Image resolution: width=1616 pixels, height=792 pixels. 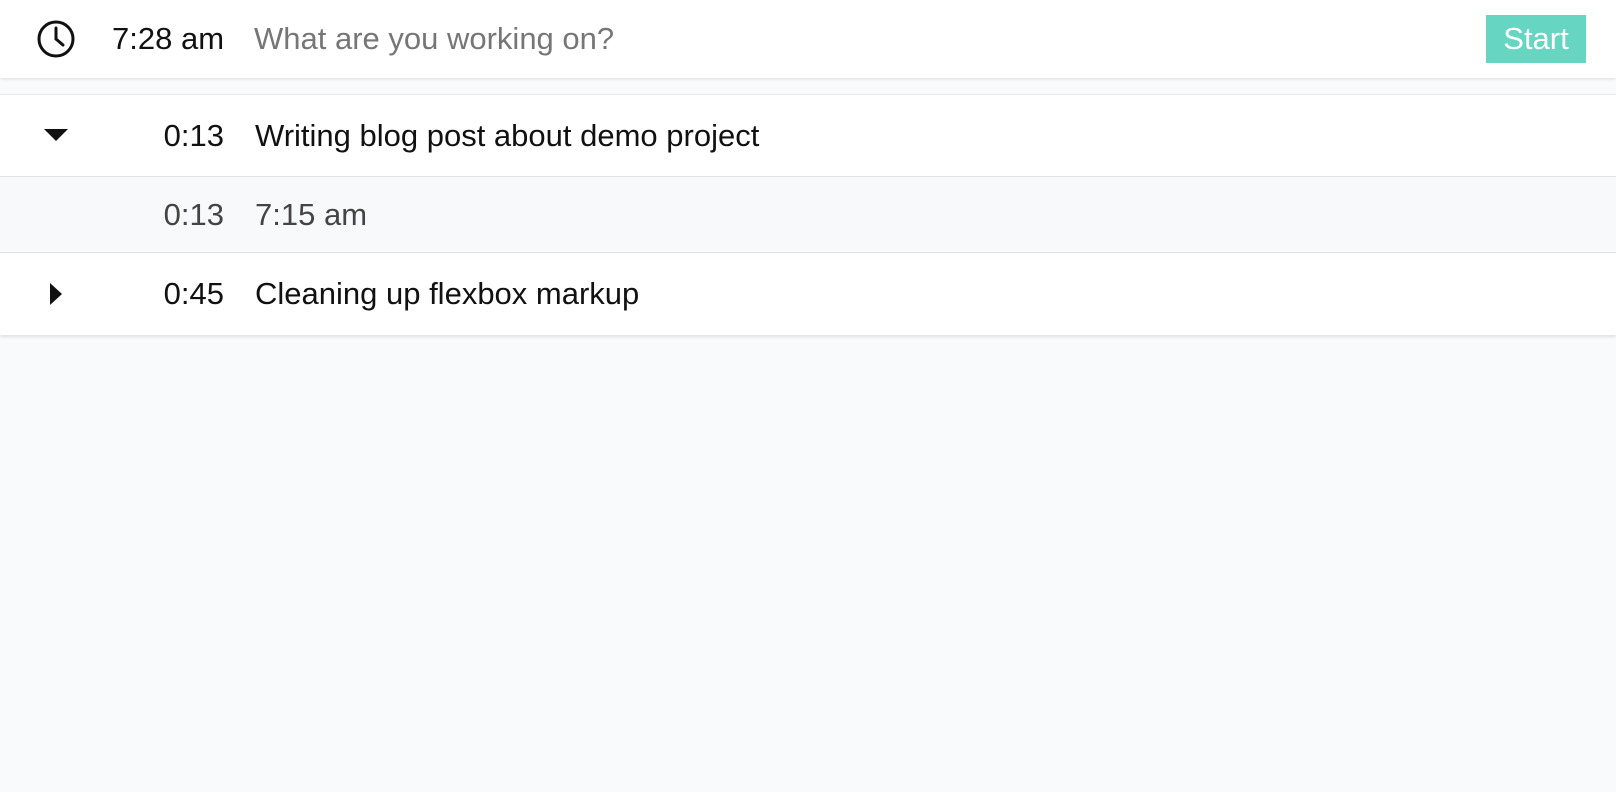 What do you see at coordinates (56, 294) in the screenshot?
I see `caret-right-icon` at bounding box center [56, 294].